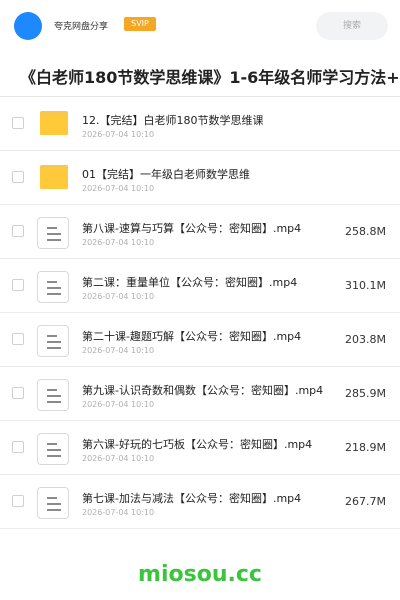 The width and height of the screenshot is (400, 600). I want to click on header: 夸克网盘分享 SVIP 搜索, so click(200, 26).